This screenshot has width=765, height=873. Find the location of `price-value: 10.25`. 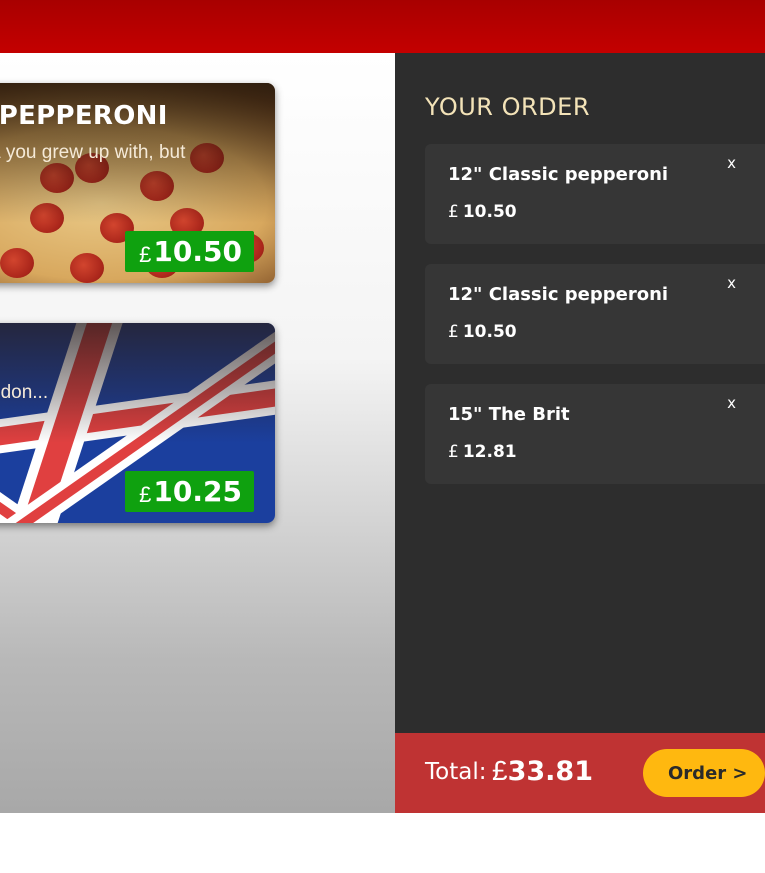

price-value: 10.25 is located at coordinates (197, 491).